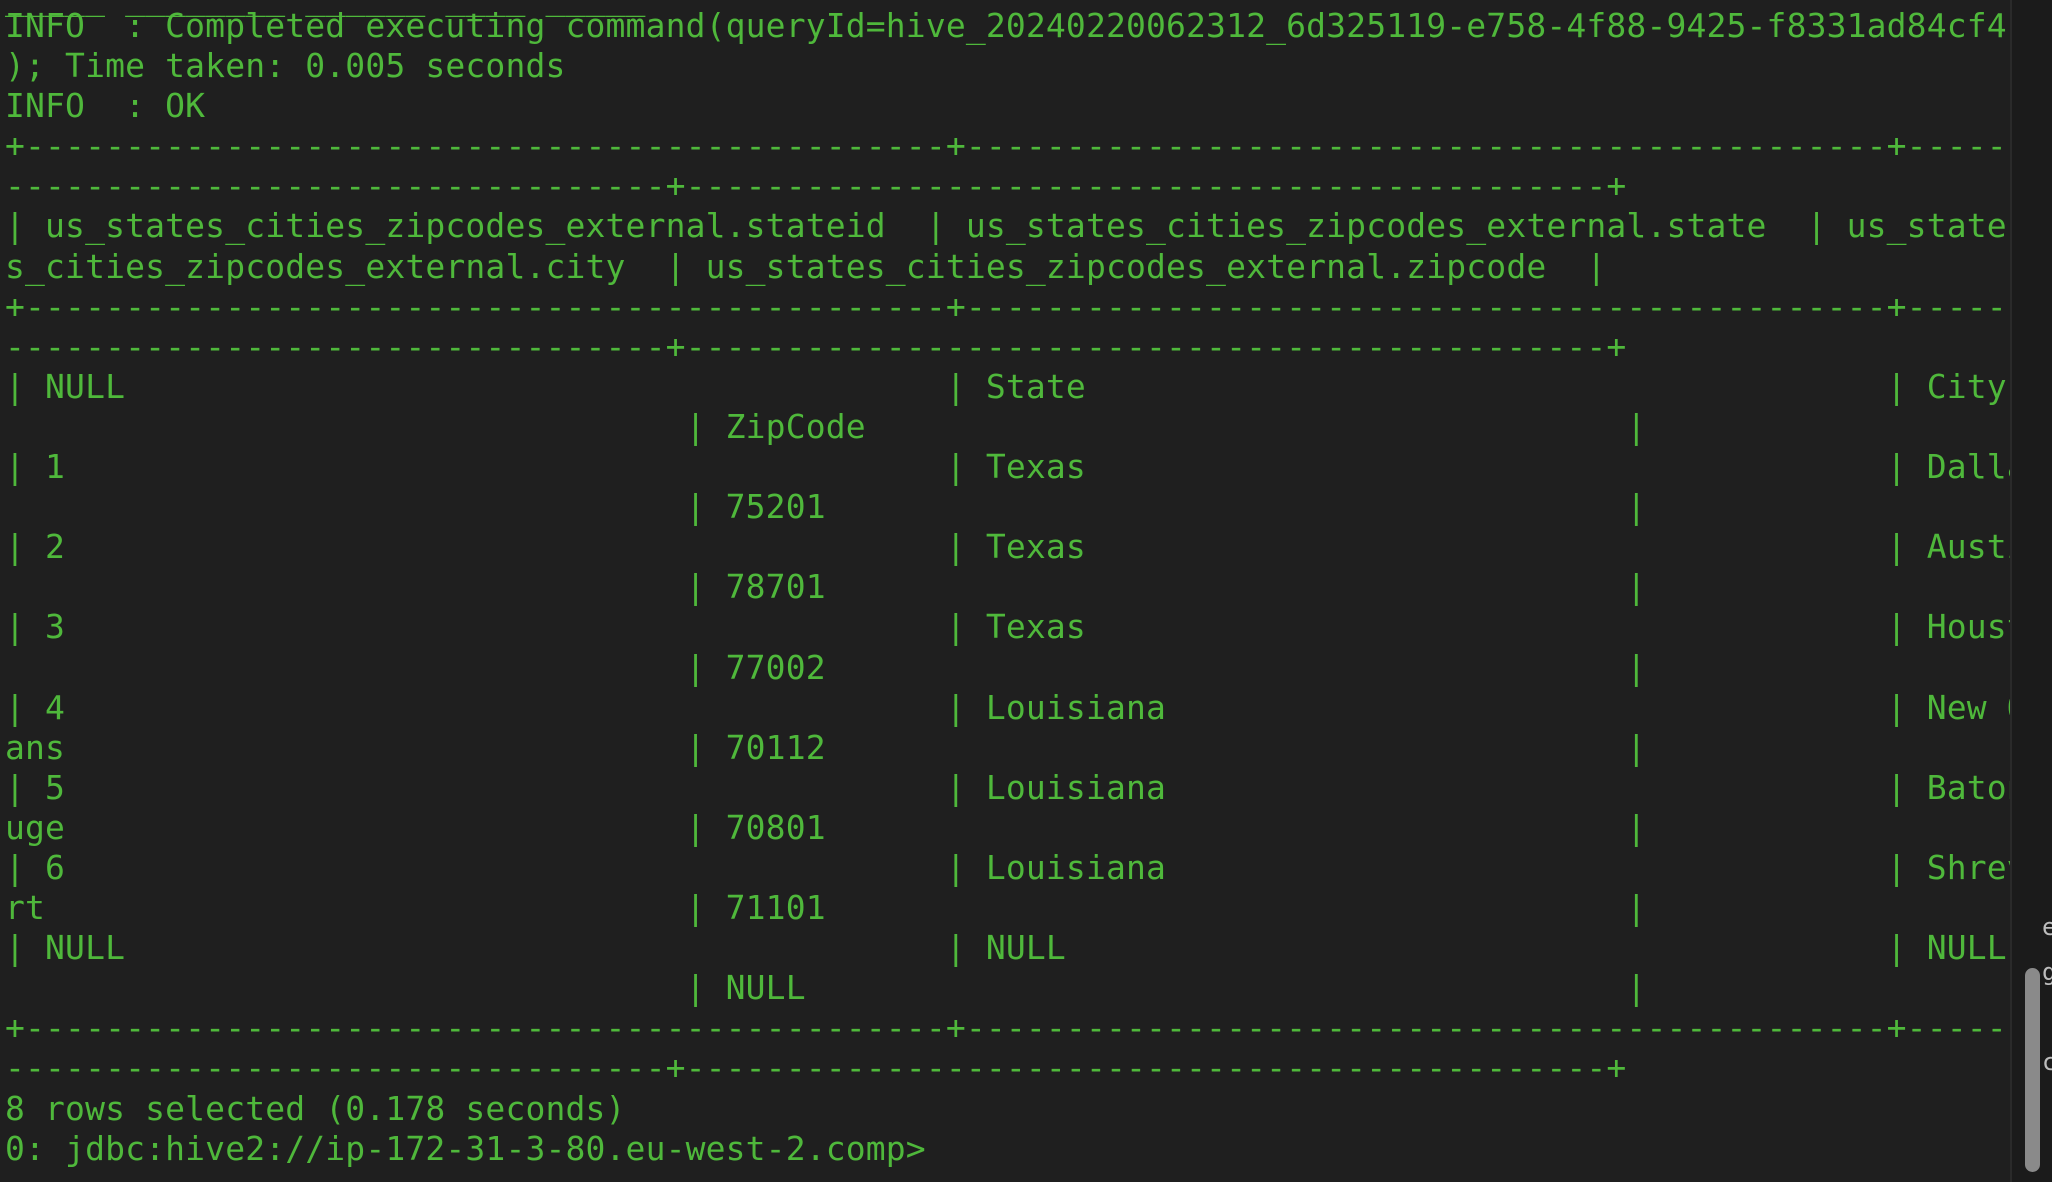 The image size is (2052, 1182). I want to click on table-row: | 4 | Louisiana | New Orle, so click(1007, 707).